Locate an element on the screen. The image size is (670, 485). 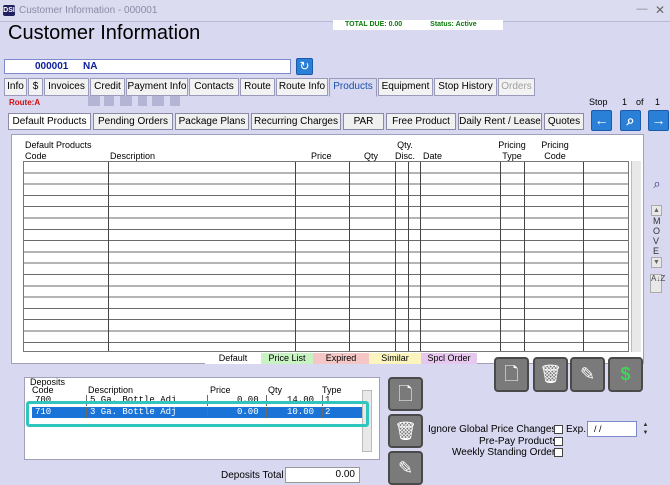
tab-stop-history: Stop History is located at coordinates (465, 87).